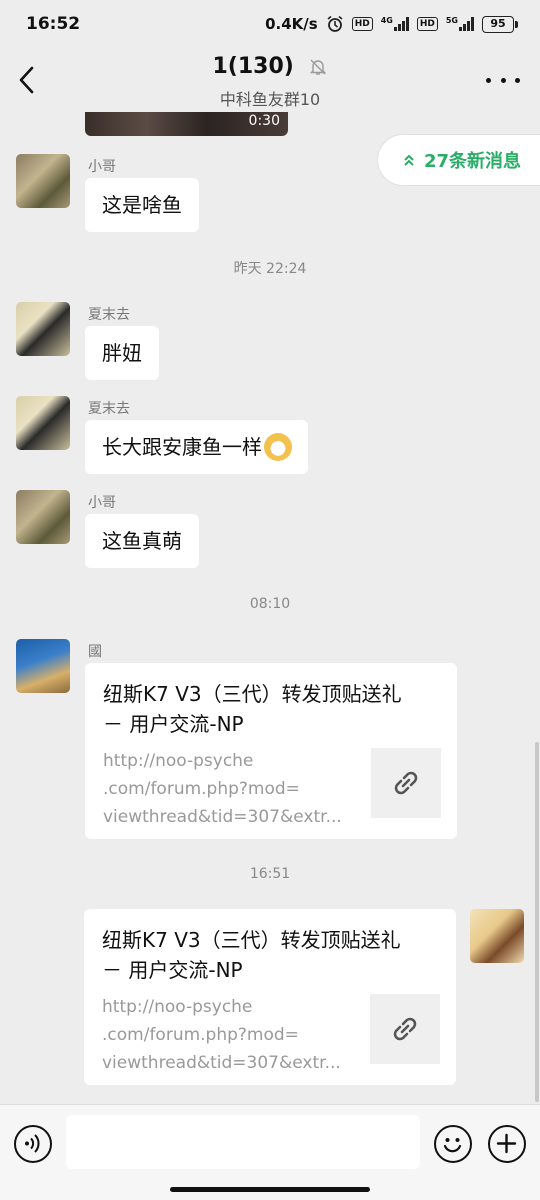 The width and height of the screenshot is (540, 1200). I want to click on video-duration: 0:30, so click(264, 121).